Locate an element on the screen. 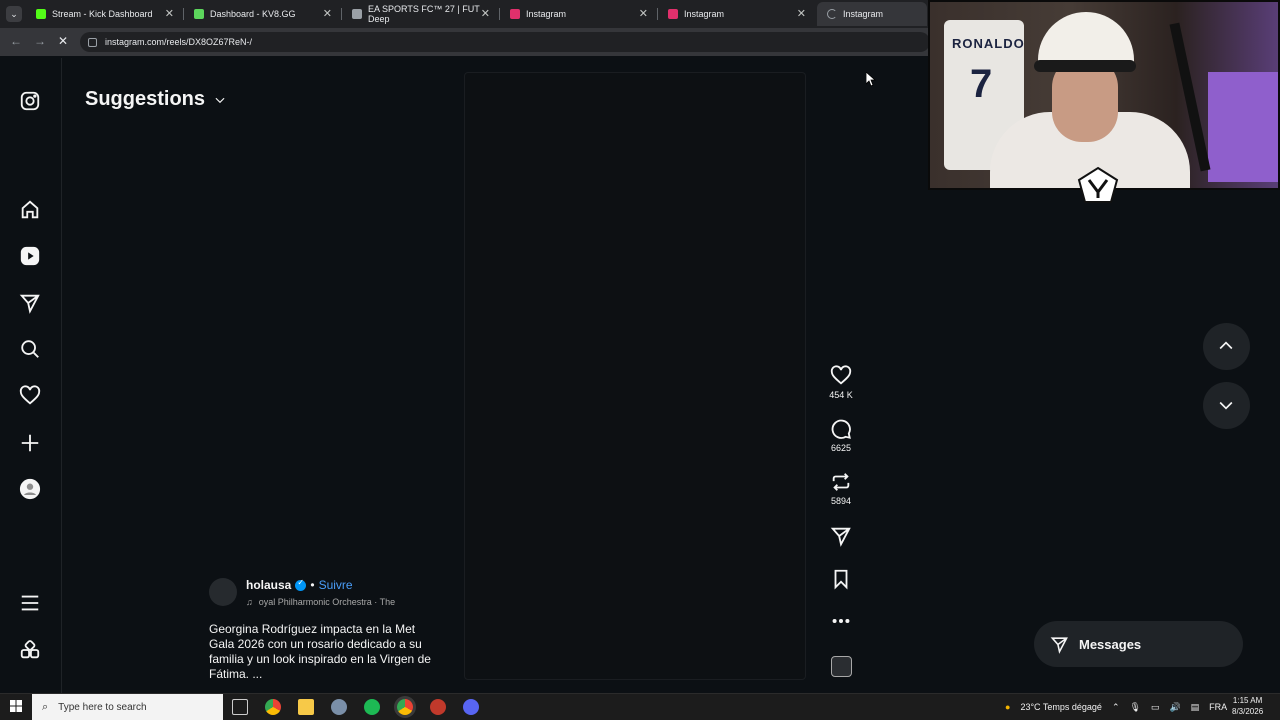 The image size is (1280, 720). direct-messages-icon is located at coordinates (30, 303).